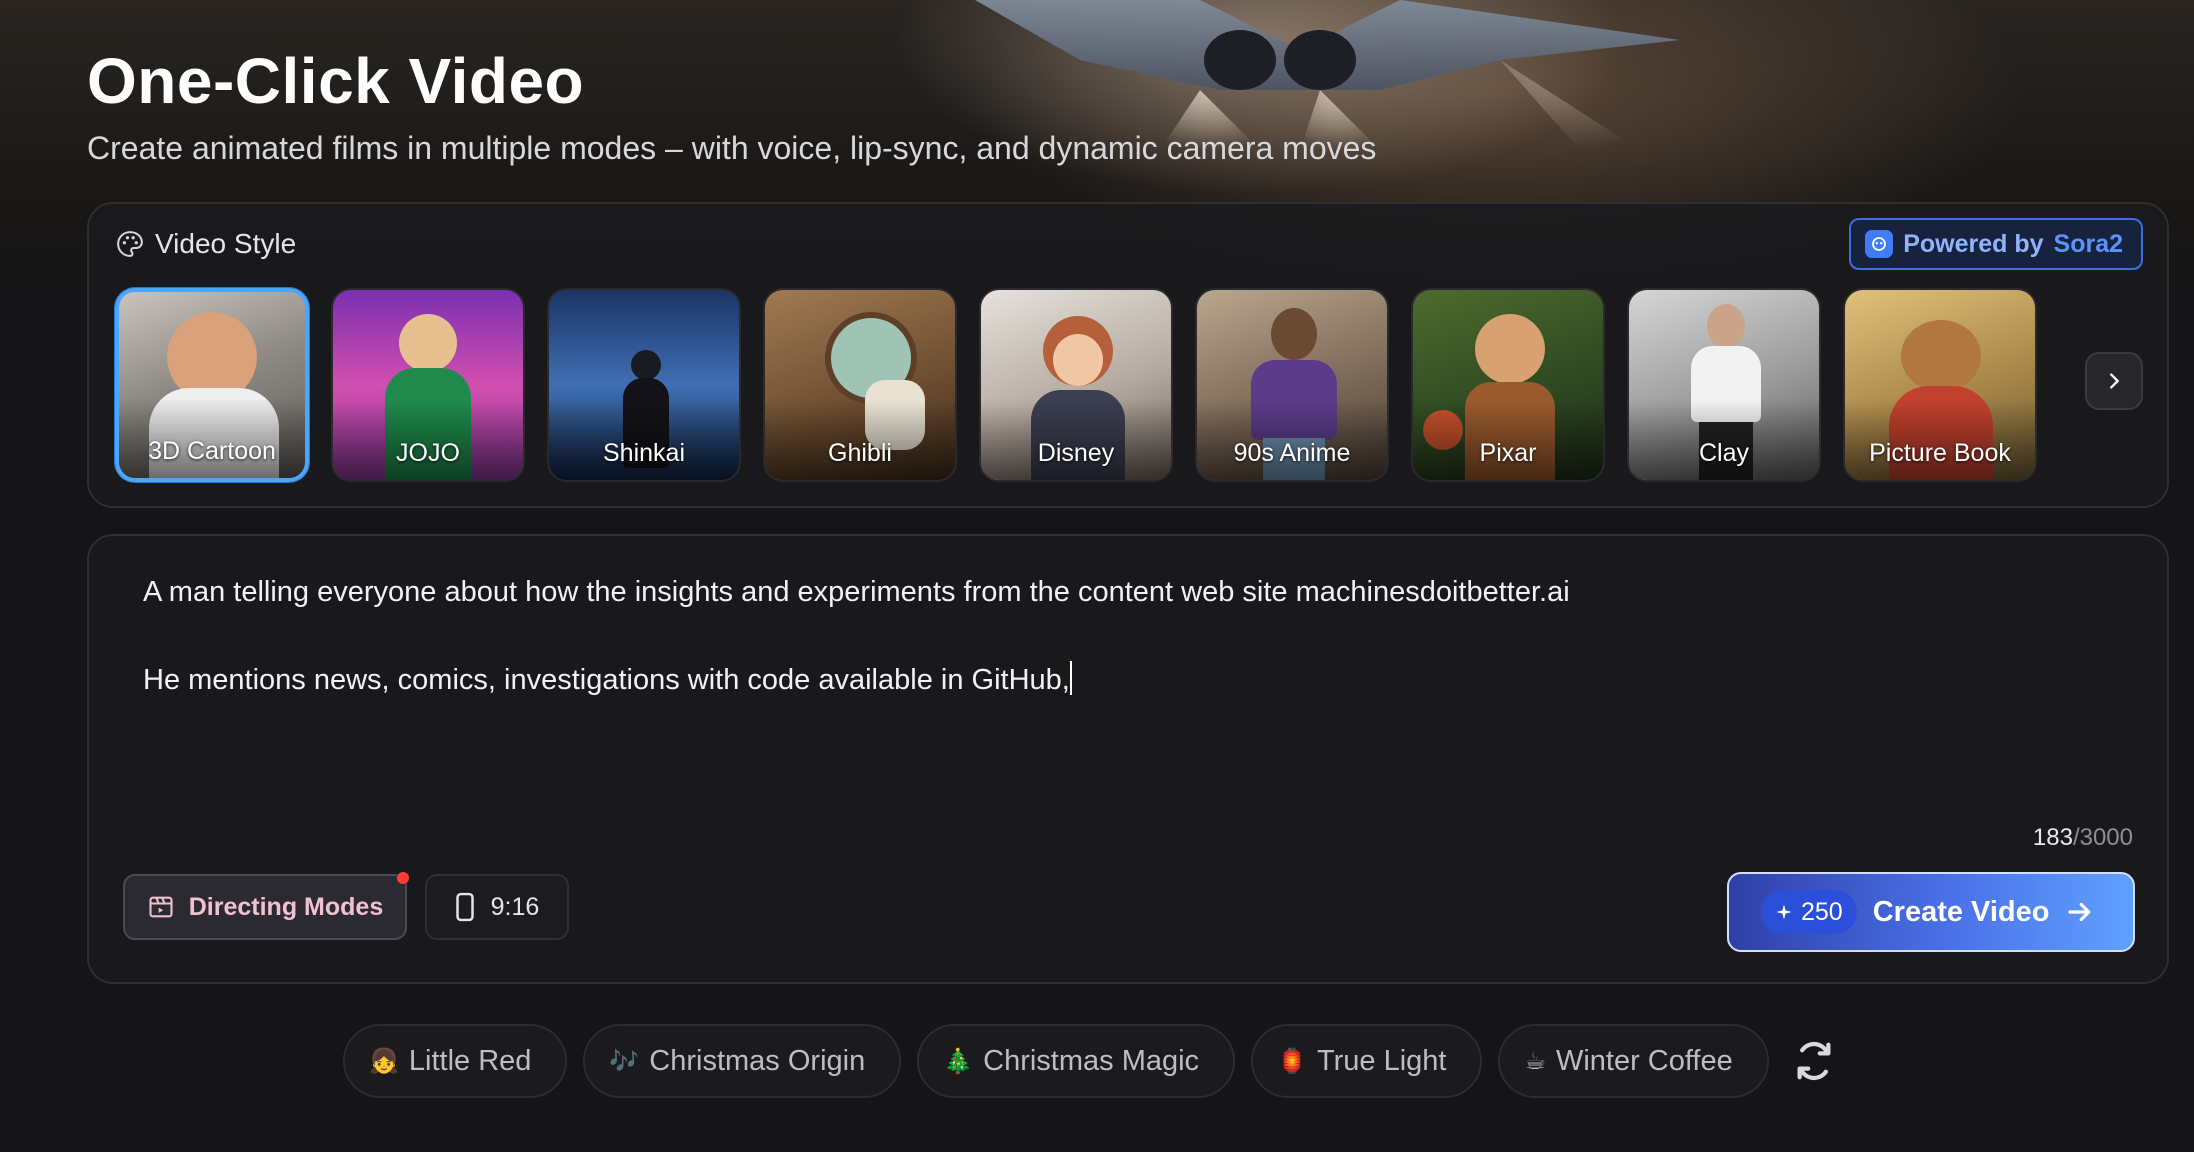  I want to click on powered-by-badge: Powered by Sora2, so click(1996, 244).